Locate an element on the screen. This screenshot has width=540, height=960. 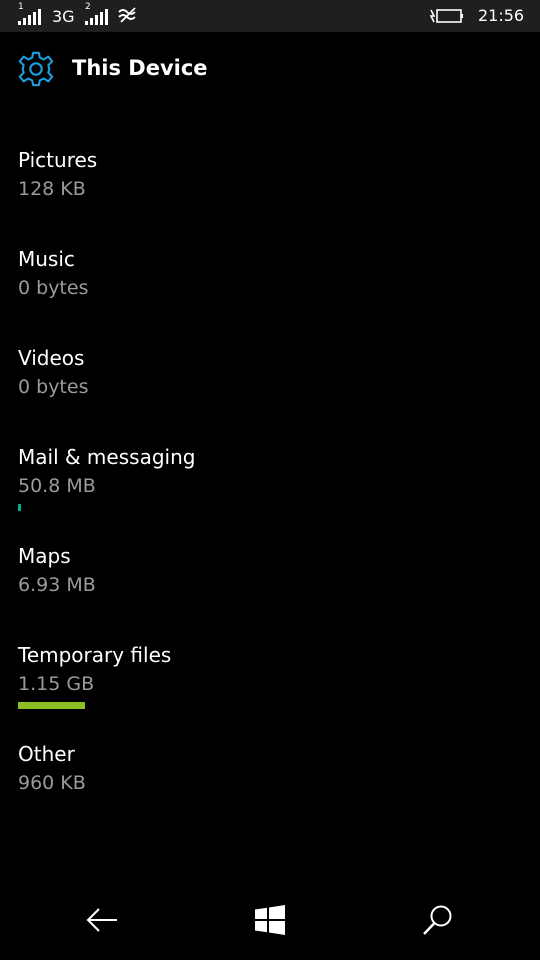
storage-item-label: Mail & messaging is located at coordinates (107, 457).